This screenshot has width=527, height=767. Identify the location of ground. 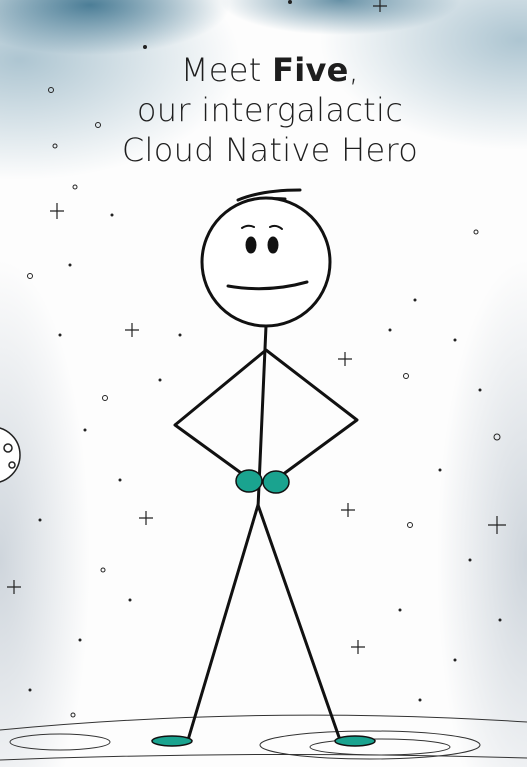
(263, 737).